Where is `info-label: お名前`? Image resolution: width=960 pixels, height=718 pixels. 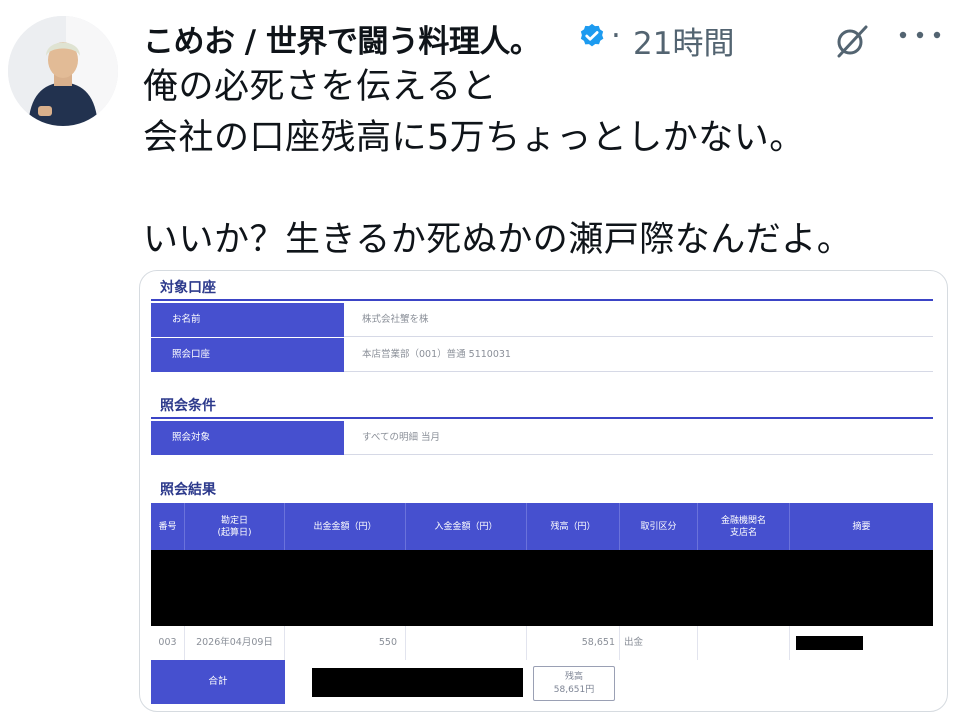 info-label: お名前 is located at coordinates (247, 320).